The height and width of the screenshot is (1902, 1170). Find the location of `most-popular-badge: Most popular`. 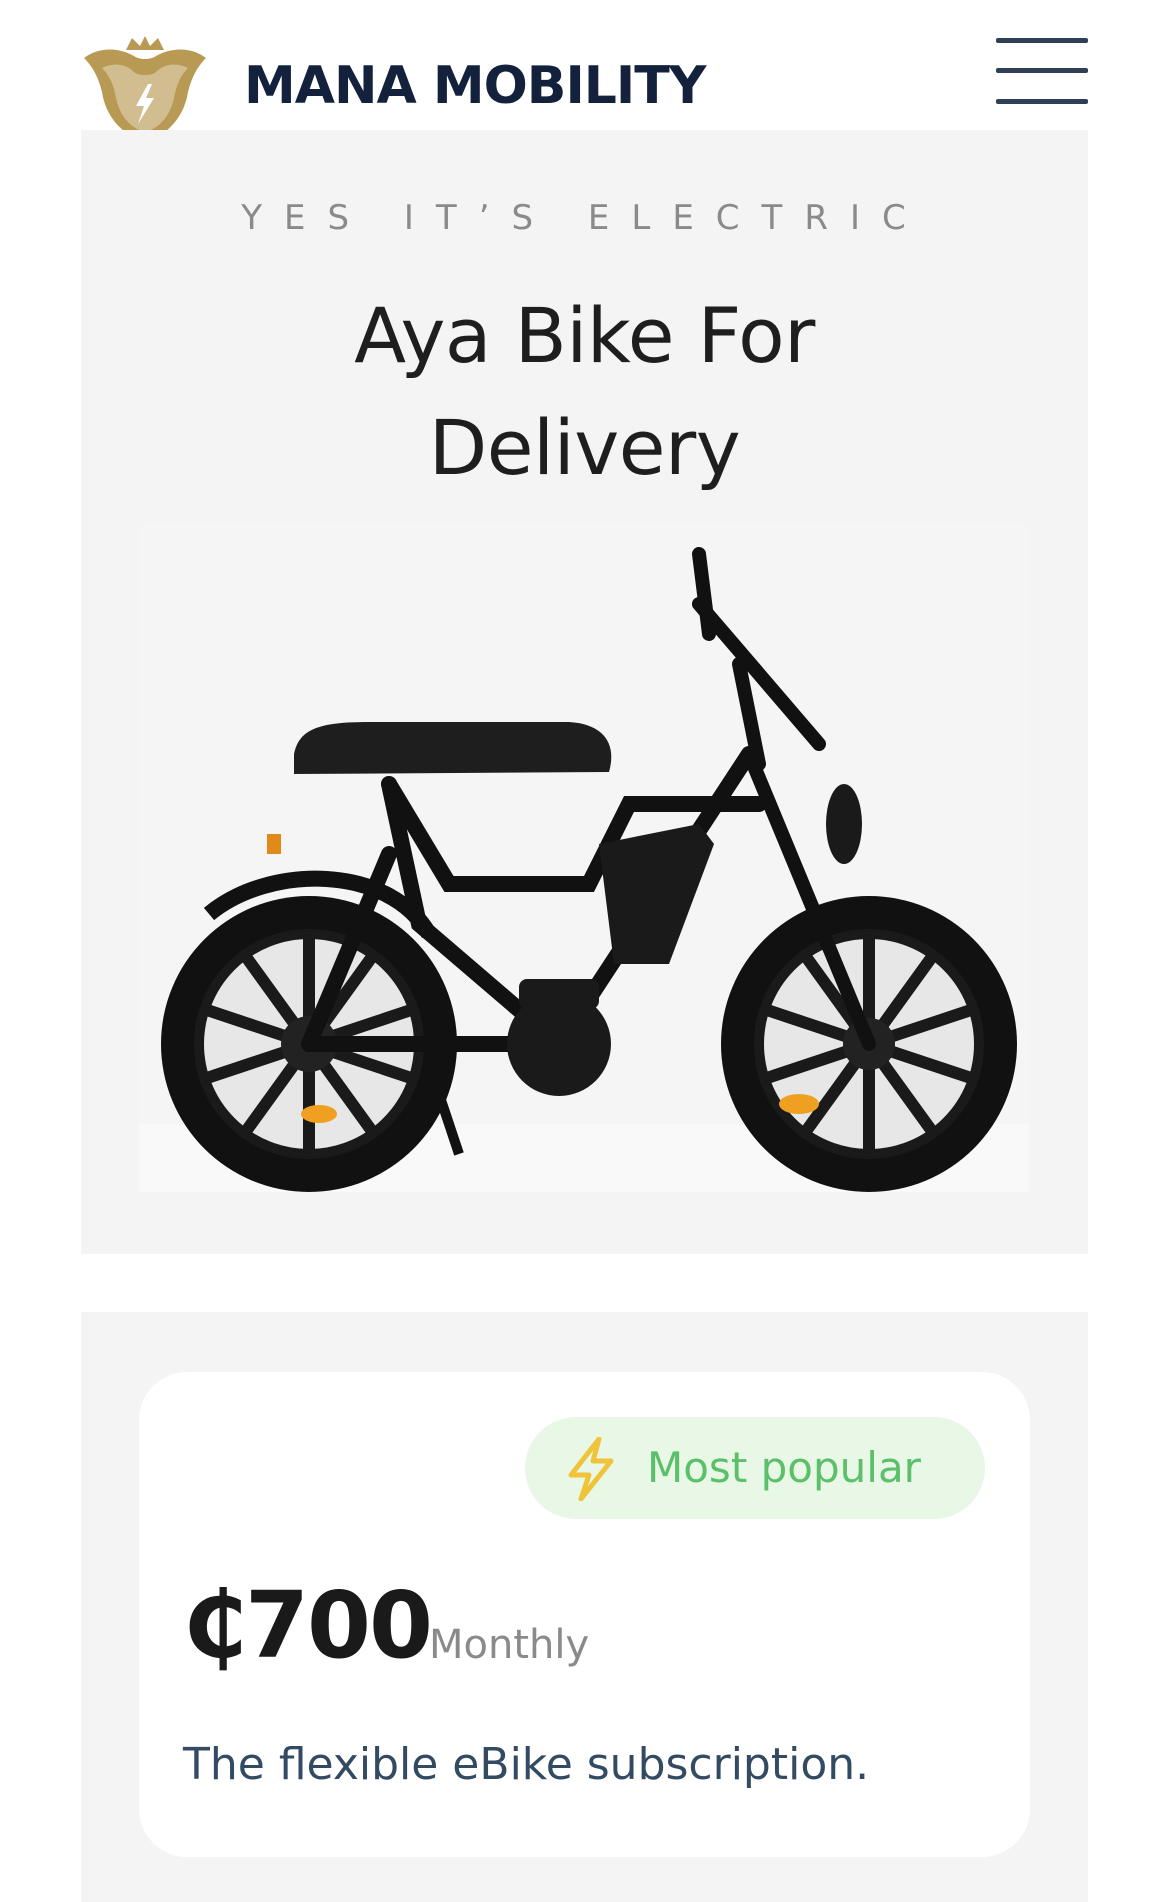

most-popular-badge: Most popular is located at coordinates (755, 1468).